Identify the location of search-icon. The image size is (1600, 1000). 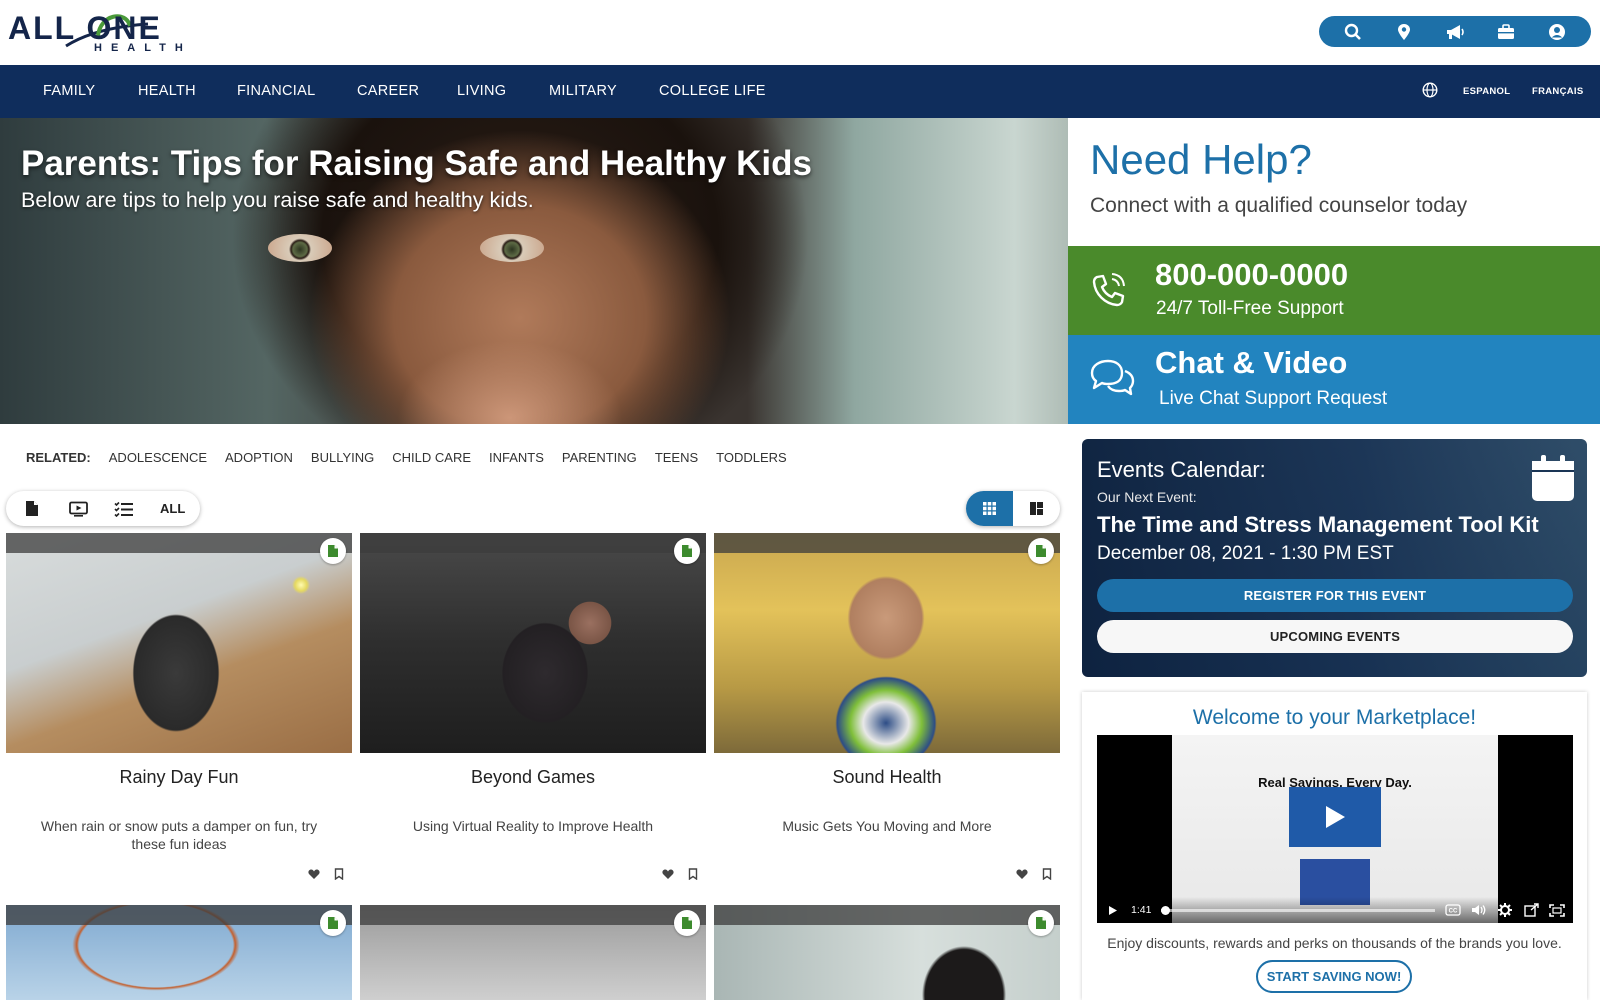
(1353, 32).